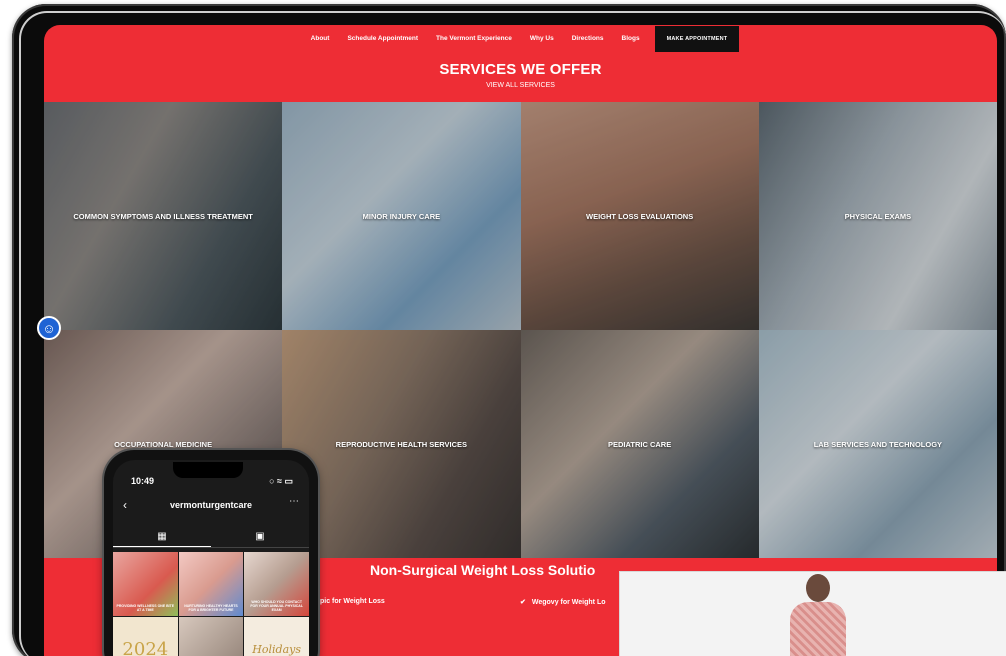 This screenshot has width=1006, height=656. I want to click on service-label: MINOR INJURY CARE, so click(401, 216).